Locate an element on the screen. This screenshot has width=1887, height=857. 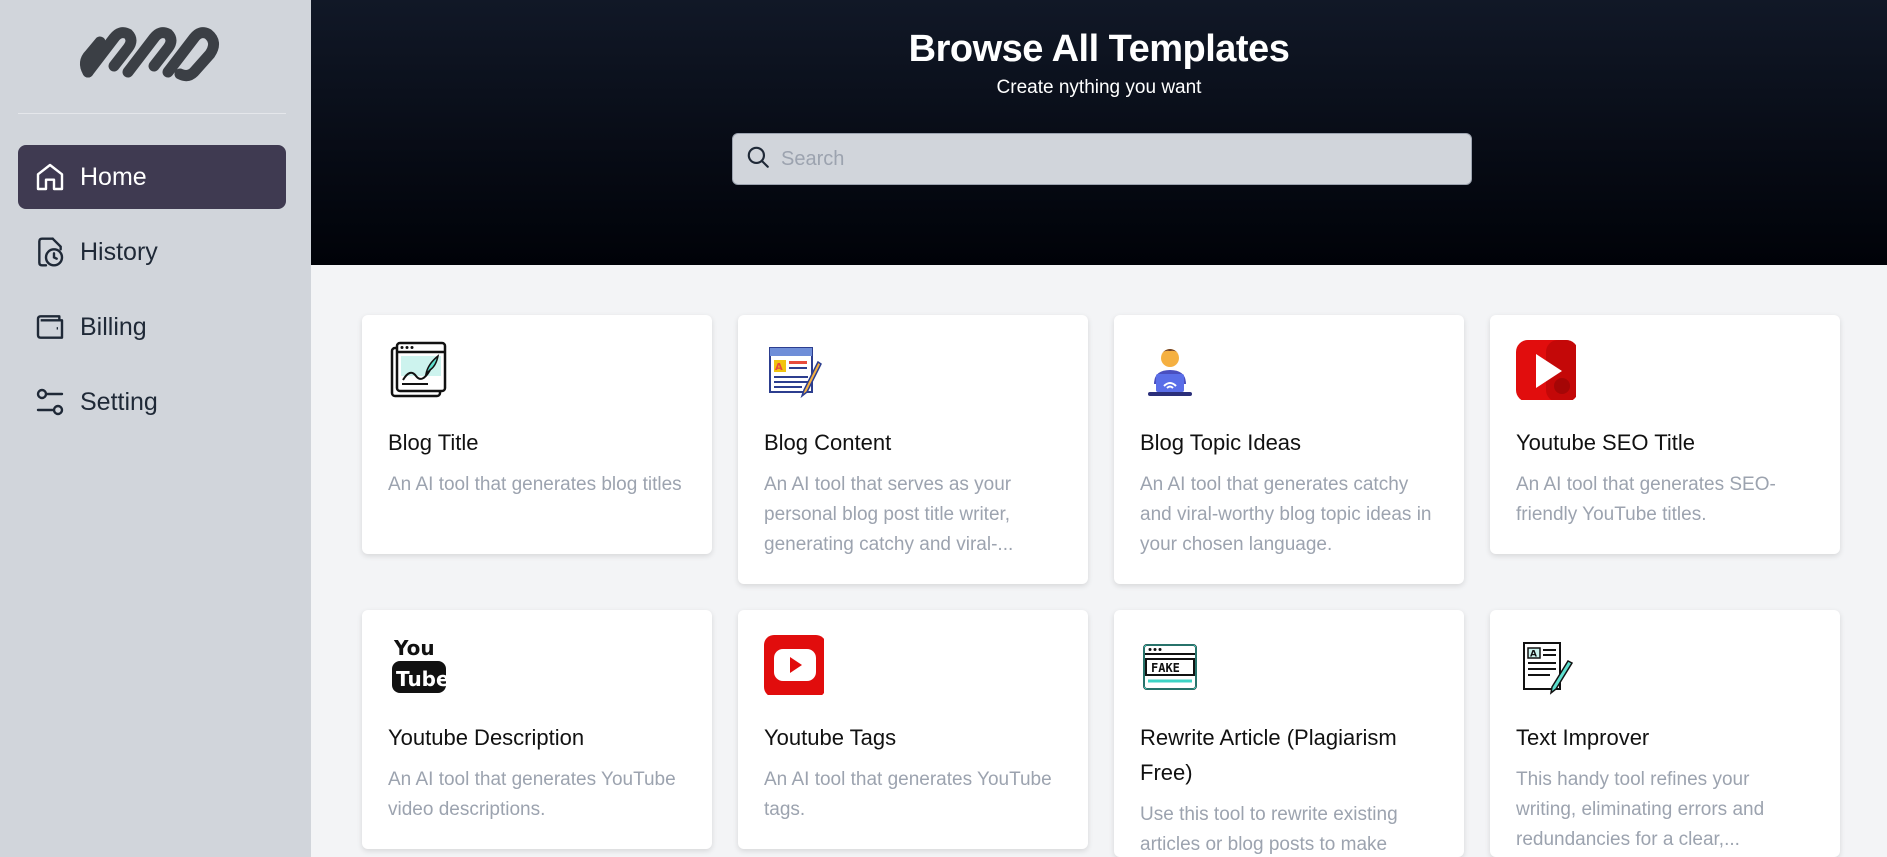
card-description: An AI tool that generates blog titles is located at coordinates (535, 484).